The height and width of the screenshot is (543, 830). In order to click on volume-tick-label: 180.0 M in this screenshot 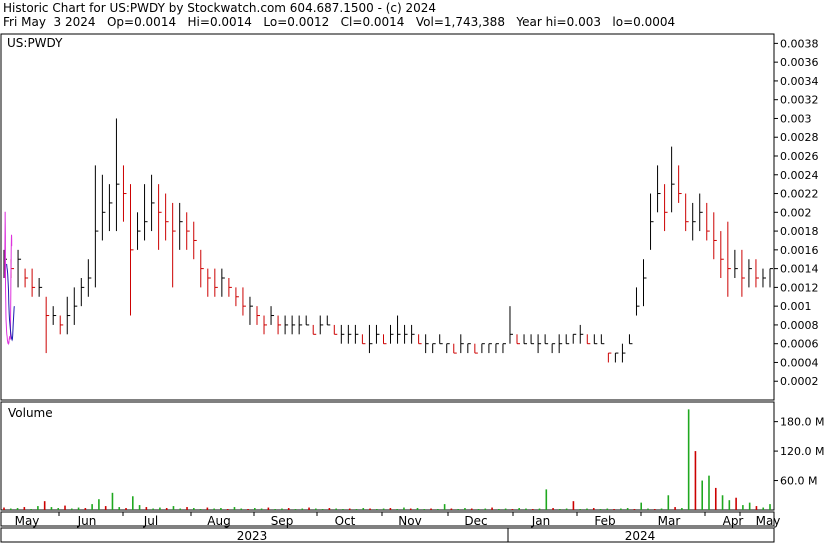, I will do `click(802, 422)`.